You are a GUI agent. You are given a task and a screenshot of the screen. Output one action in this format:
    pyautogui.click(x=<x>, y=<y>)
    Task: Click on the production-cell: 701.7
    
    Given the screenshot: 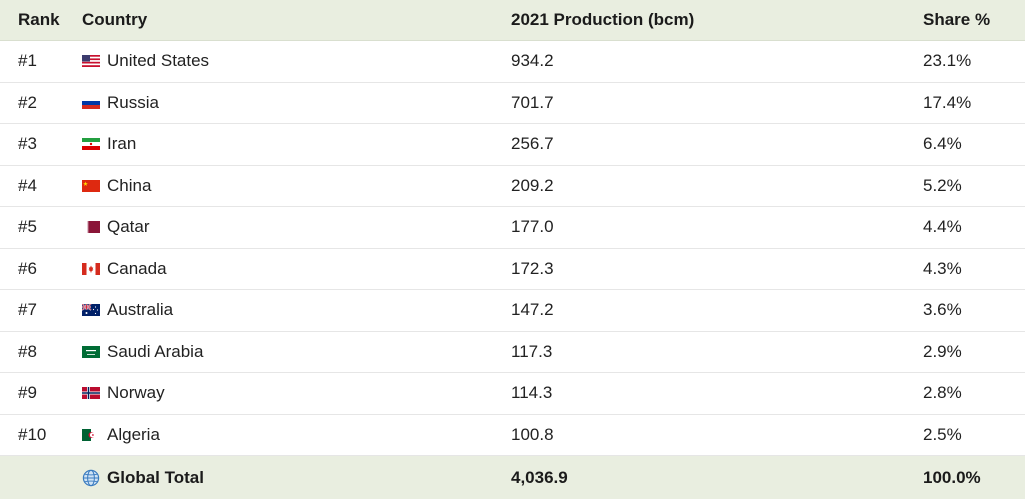 What is the action you would take?
    pyautogui.click(x=532, y=103)
    